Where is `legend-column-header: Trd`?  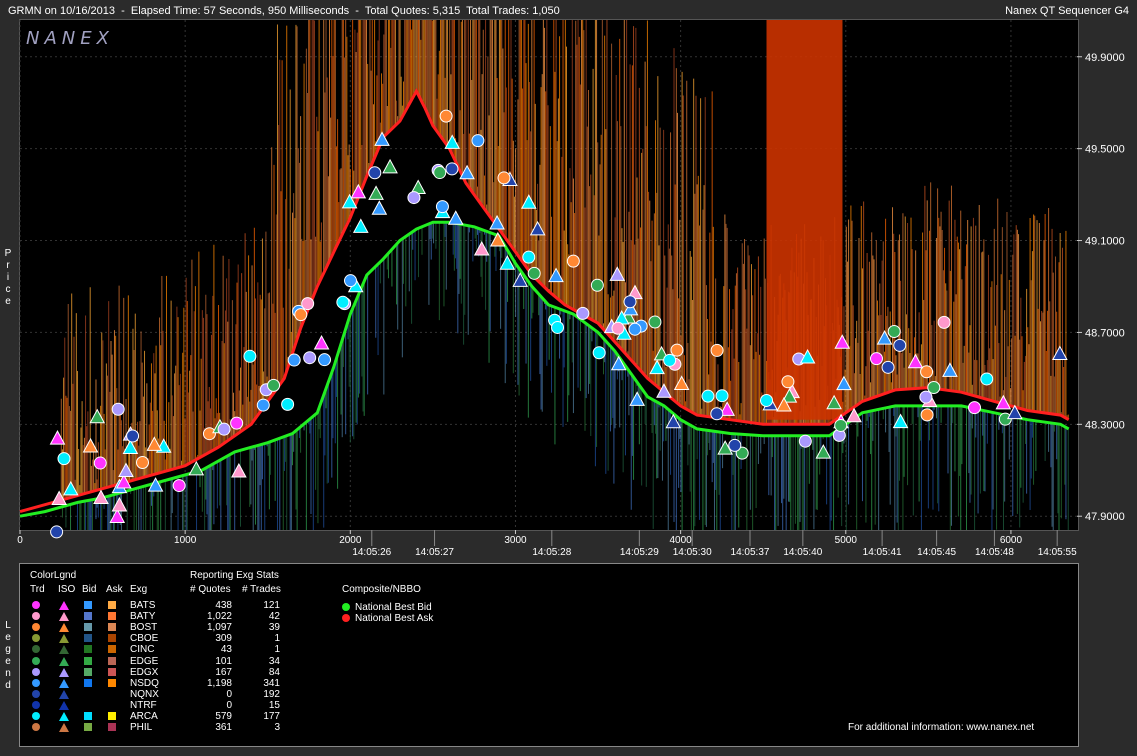 legend-column-header: Trd is located at coordinates (37, 589).